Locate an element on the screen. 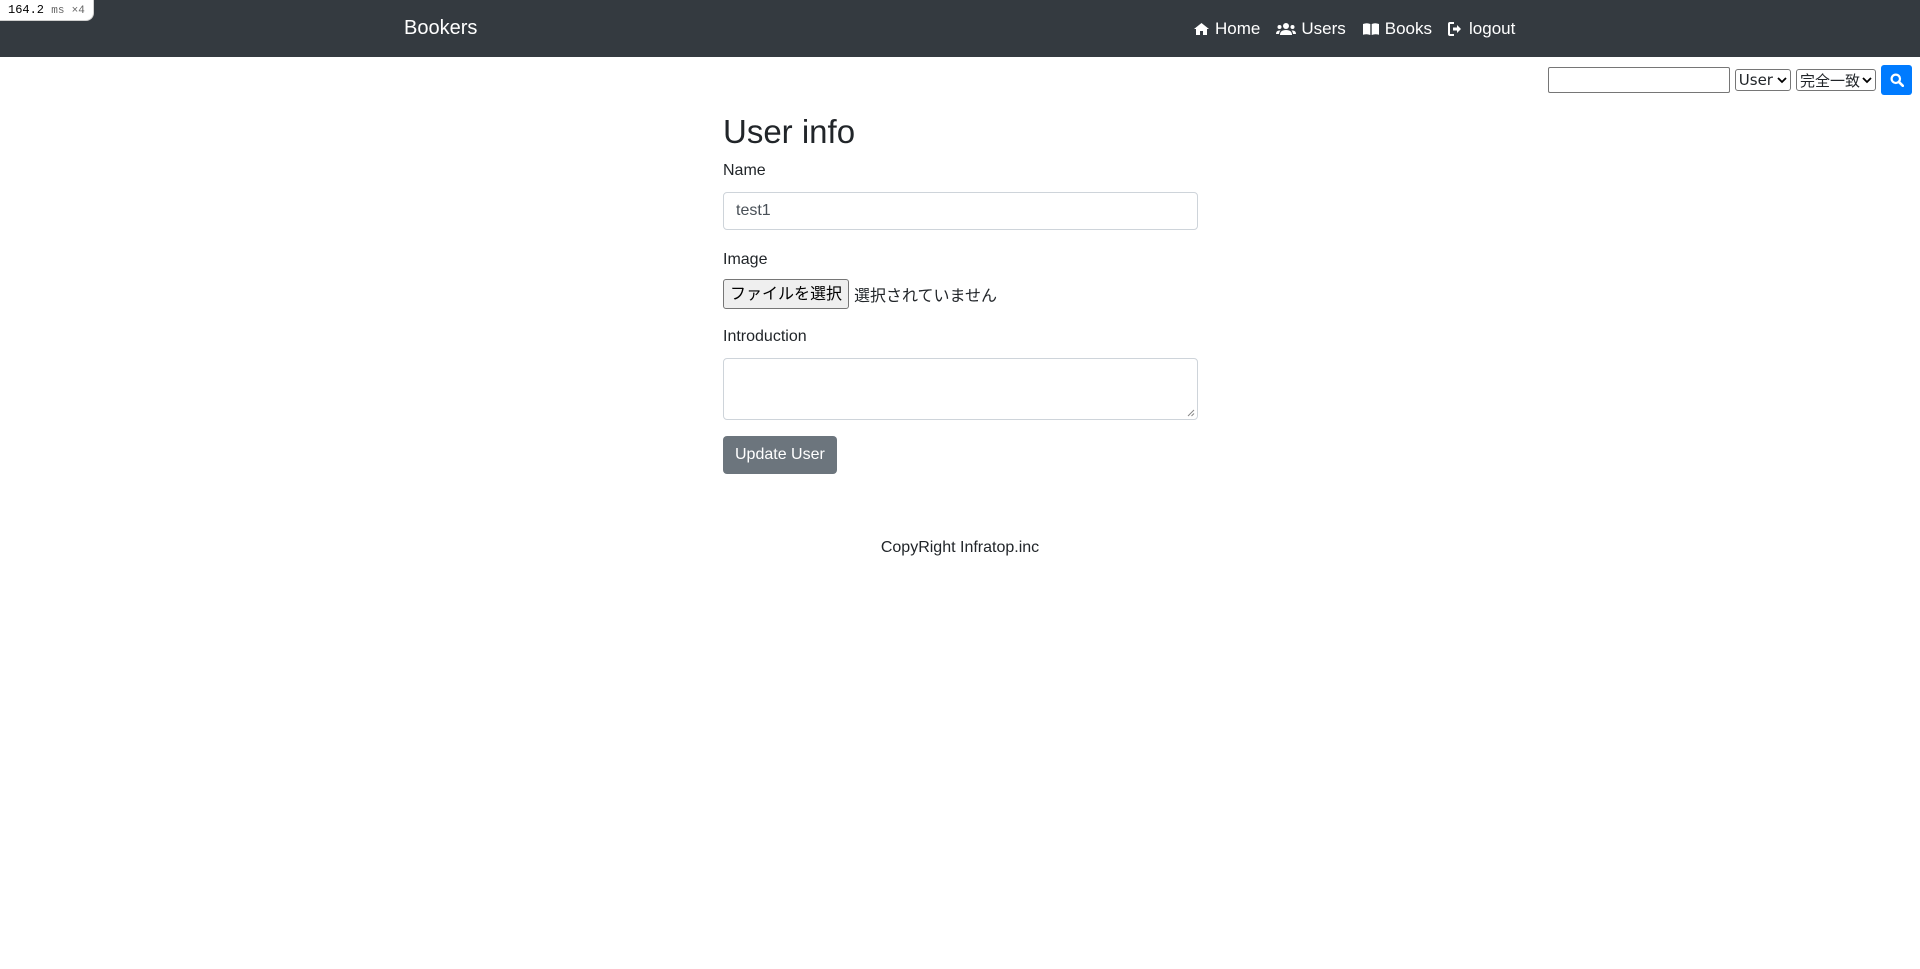 This screenshot has width=1920, height=969. name-input: test1 is located at coordinates (960, 211).